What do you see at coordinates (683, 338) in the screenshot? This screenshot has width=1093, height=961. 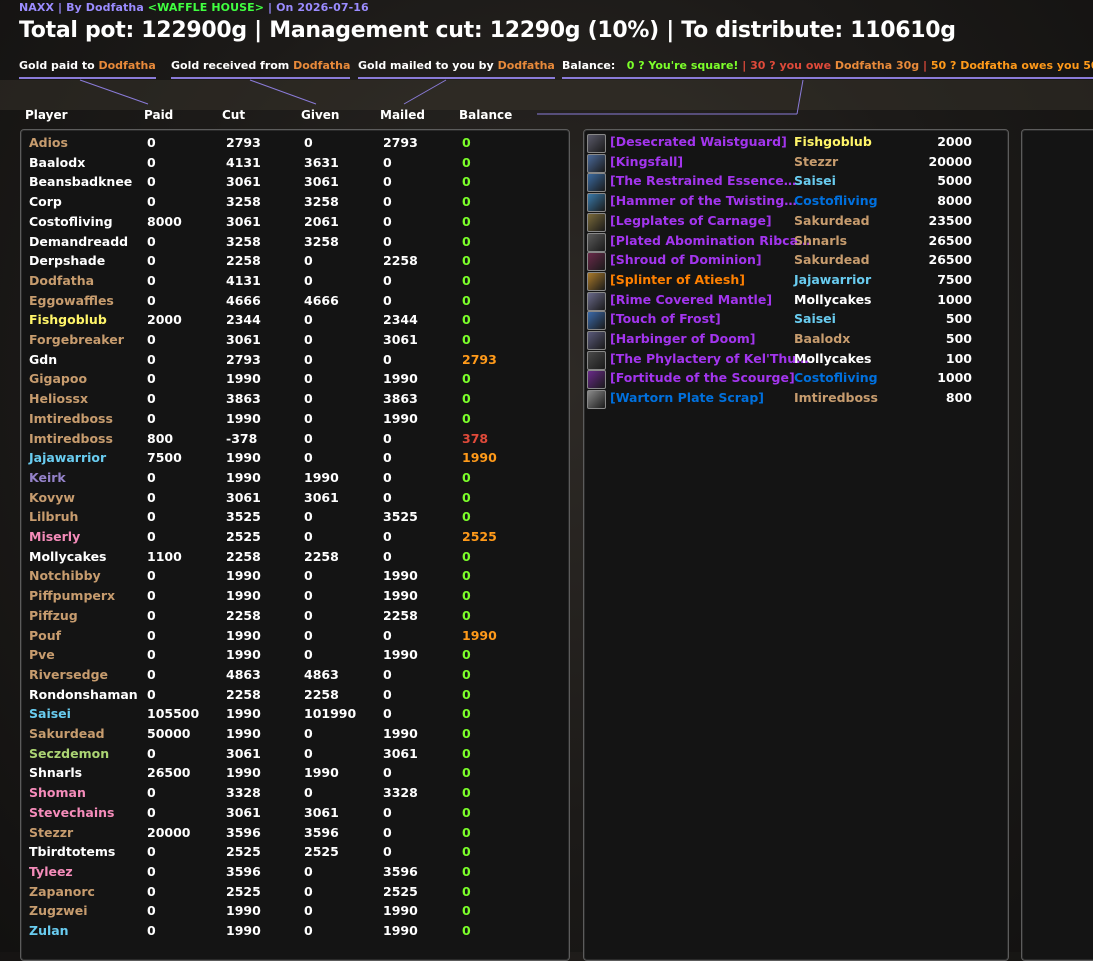 I see `item-link: [Harbinger of Doom]` at bounding box center [683, 338].